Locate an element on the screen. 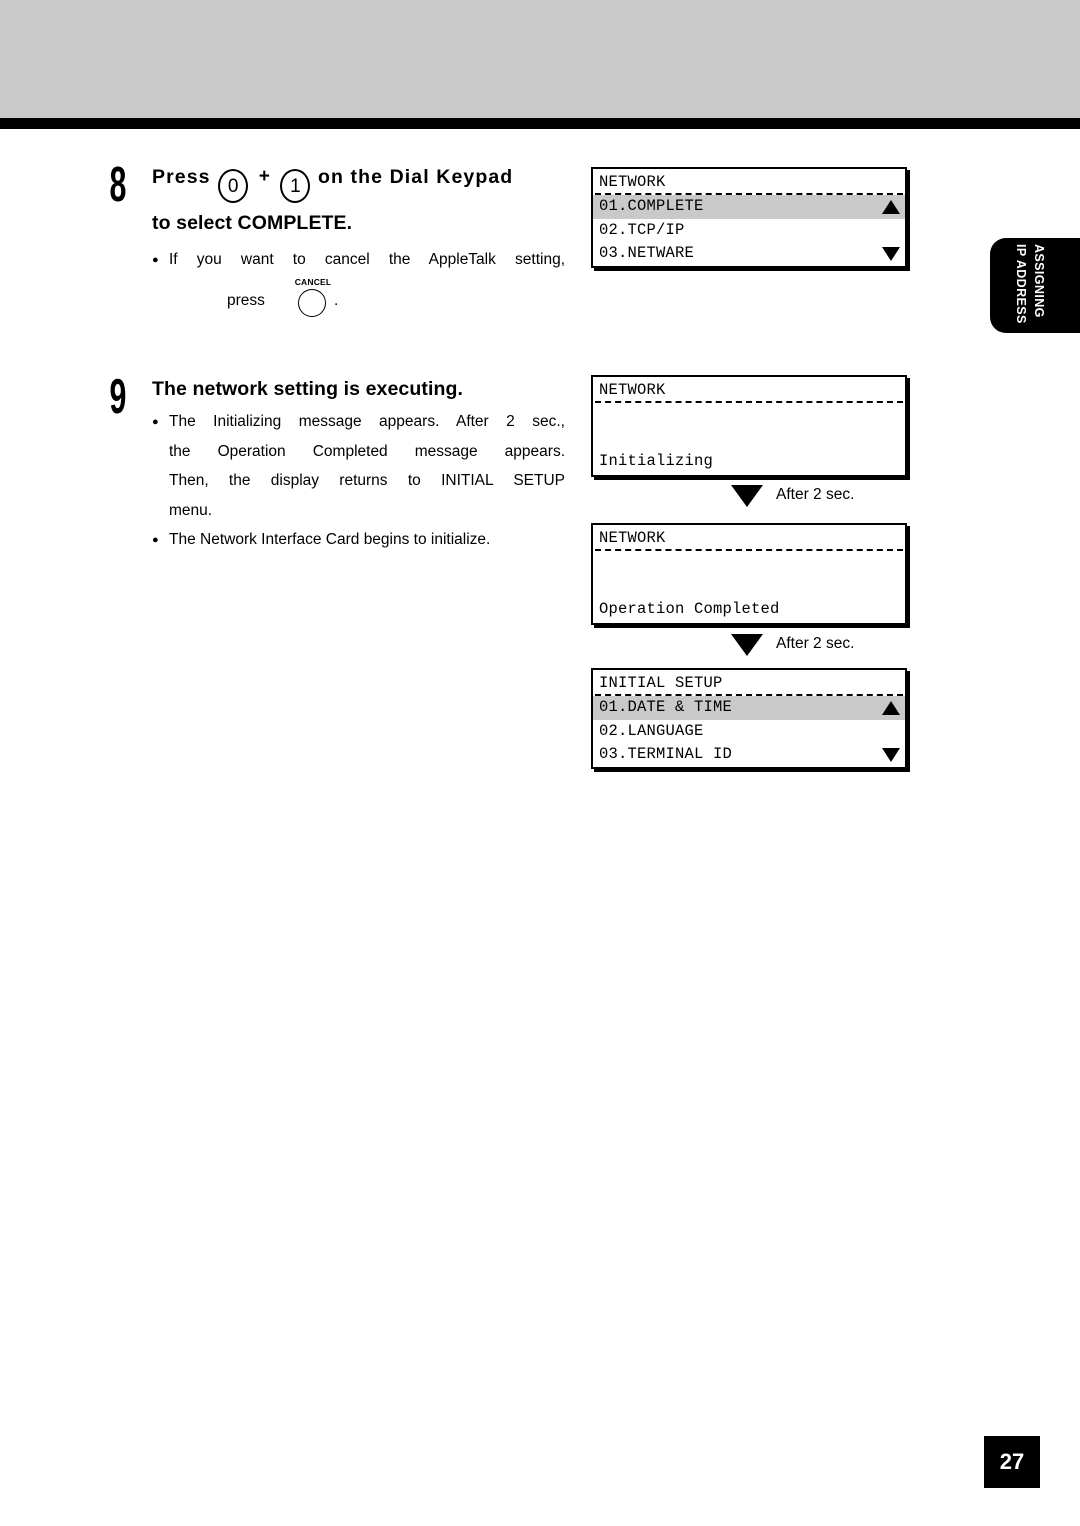 The image size is (1080, 1526). lcd-1-row-1-text: 01.COMPLETE is located at coordinates (651, 206).